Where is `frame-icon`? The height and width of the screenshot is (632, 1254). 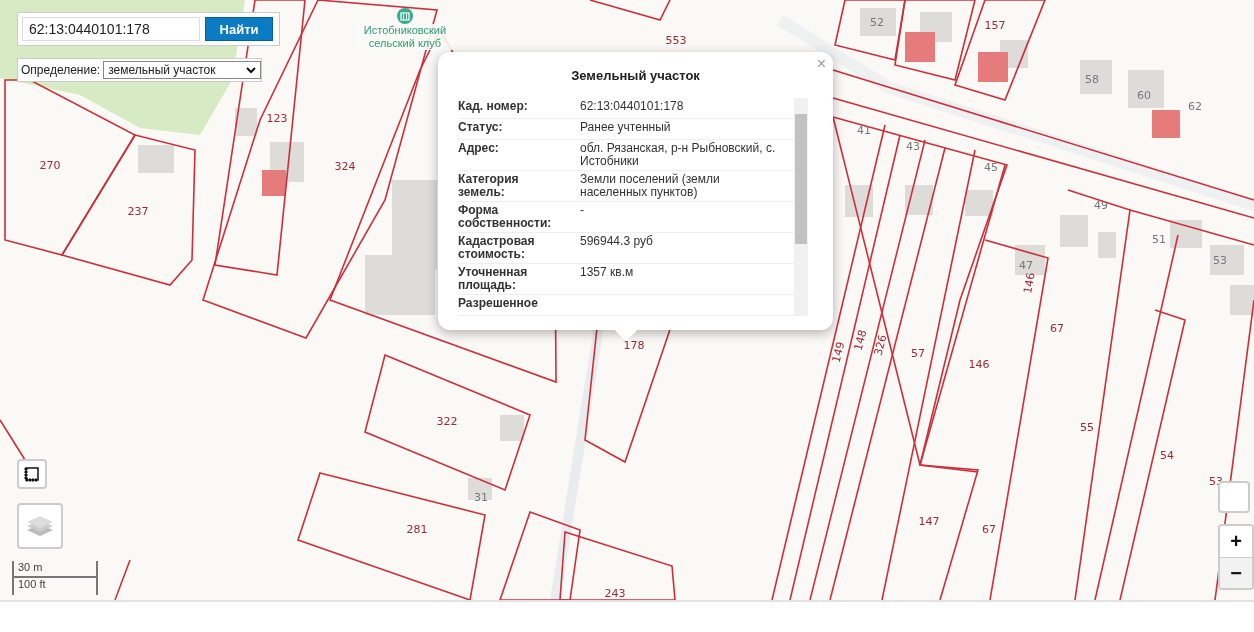
frame-icon is located at coordinates (32, 474).